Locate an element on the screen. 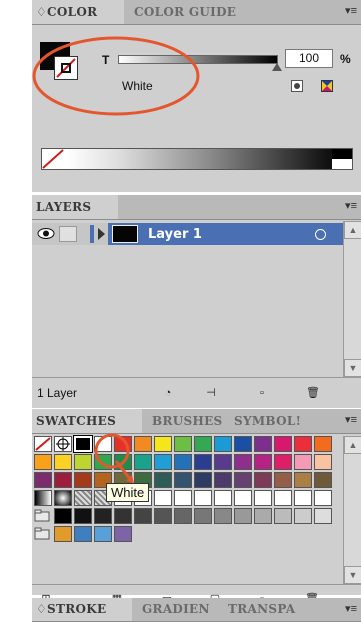 Image resolution: width=361 pixels, height=622 pixels. empty-swatch-slot is located at coordinates (183, 534).